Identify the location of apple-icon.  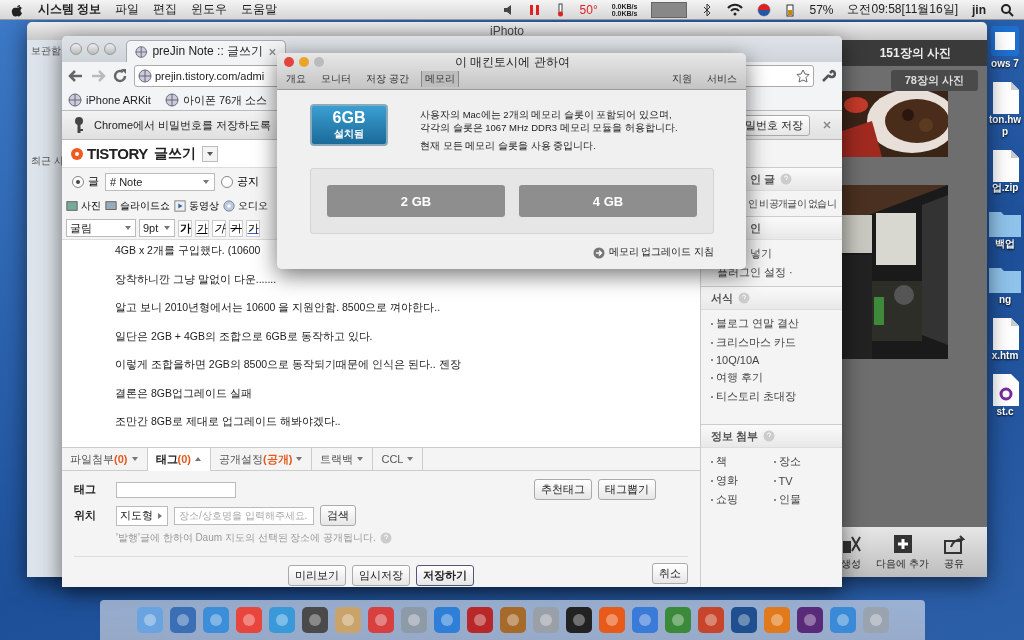
(17, 9).